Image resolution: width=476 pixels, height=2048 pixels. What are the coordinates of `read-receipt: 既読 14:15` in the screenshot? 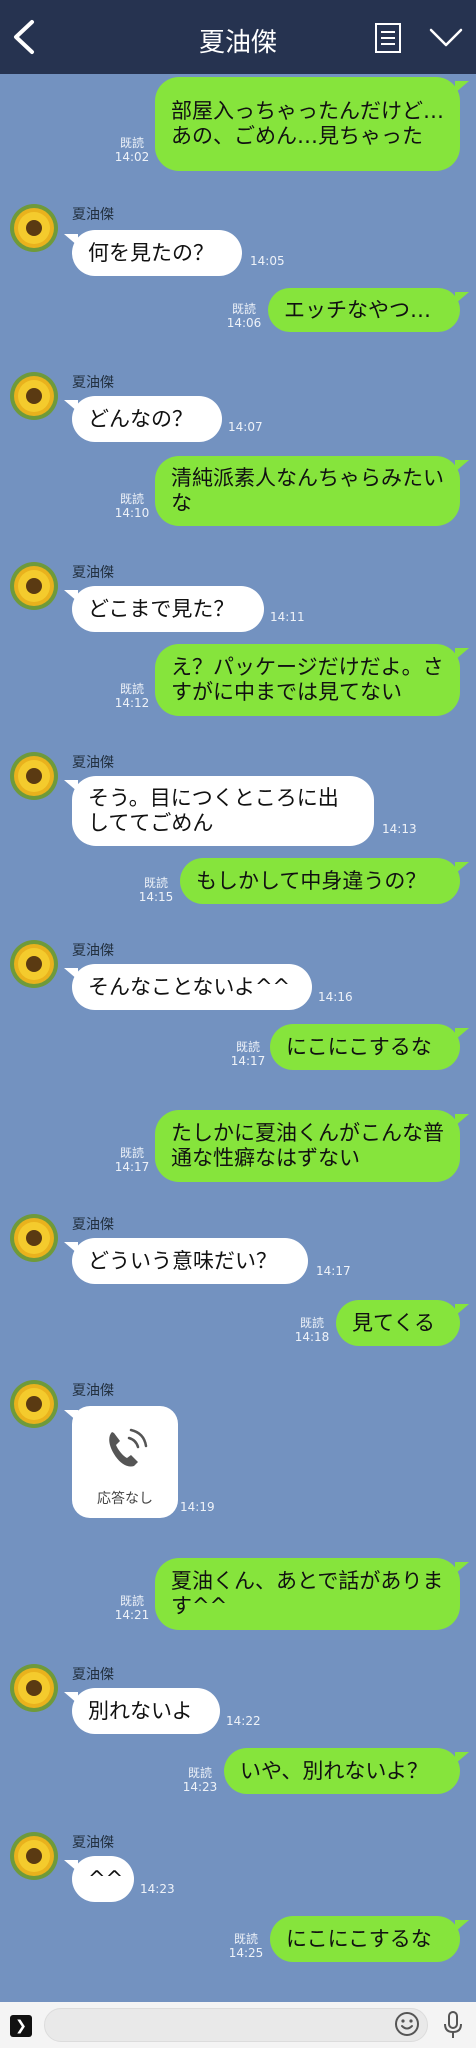 It's located at (156, 890).